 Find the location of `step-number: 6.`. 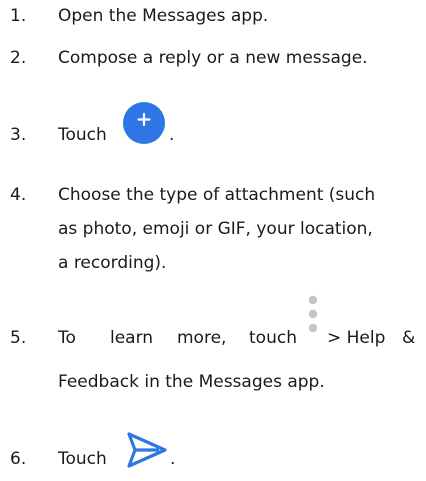

step-number: 6. is located at coordinates (18, 459).